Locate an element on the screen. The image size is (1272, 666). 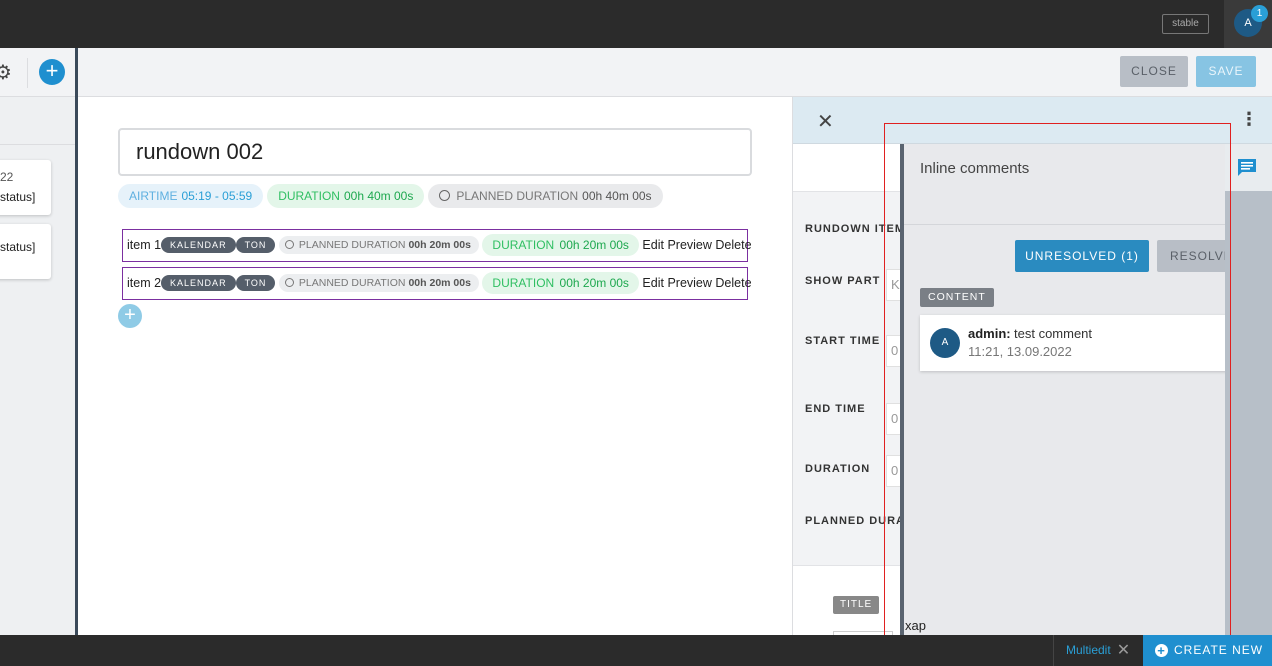
multiedit-tab: Multiedit ✕ is located at coordinates (1098, 650).